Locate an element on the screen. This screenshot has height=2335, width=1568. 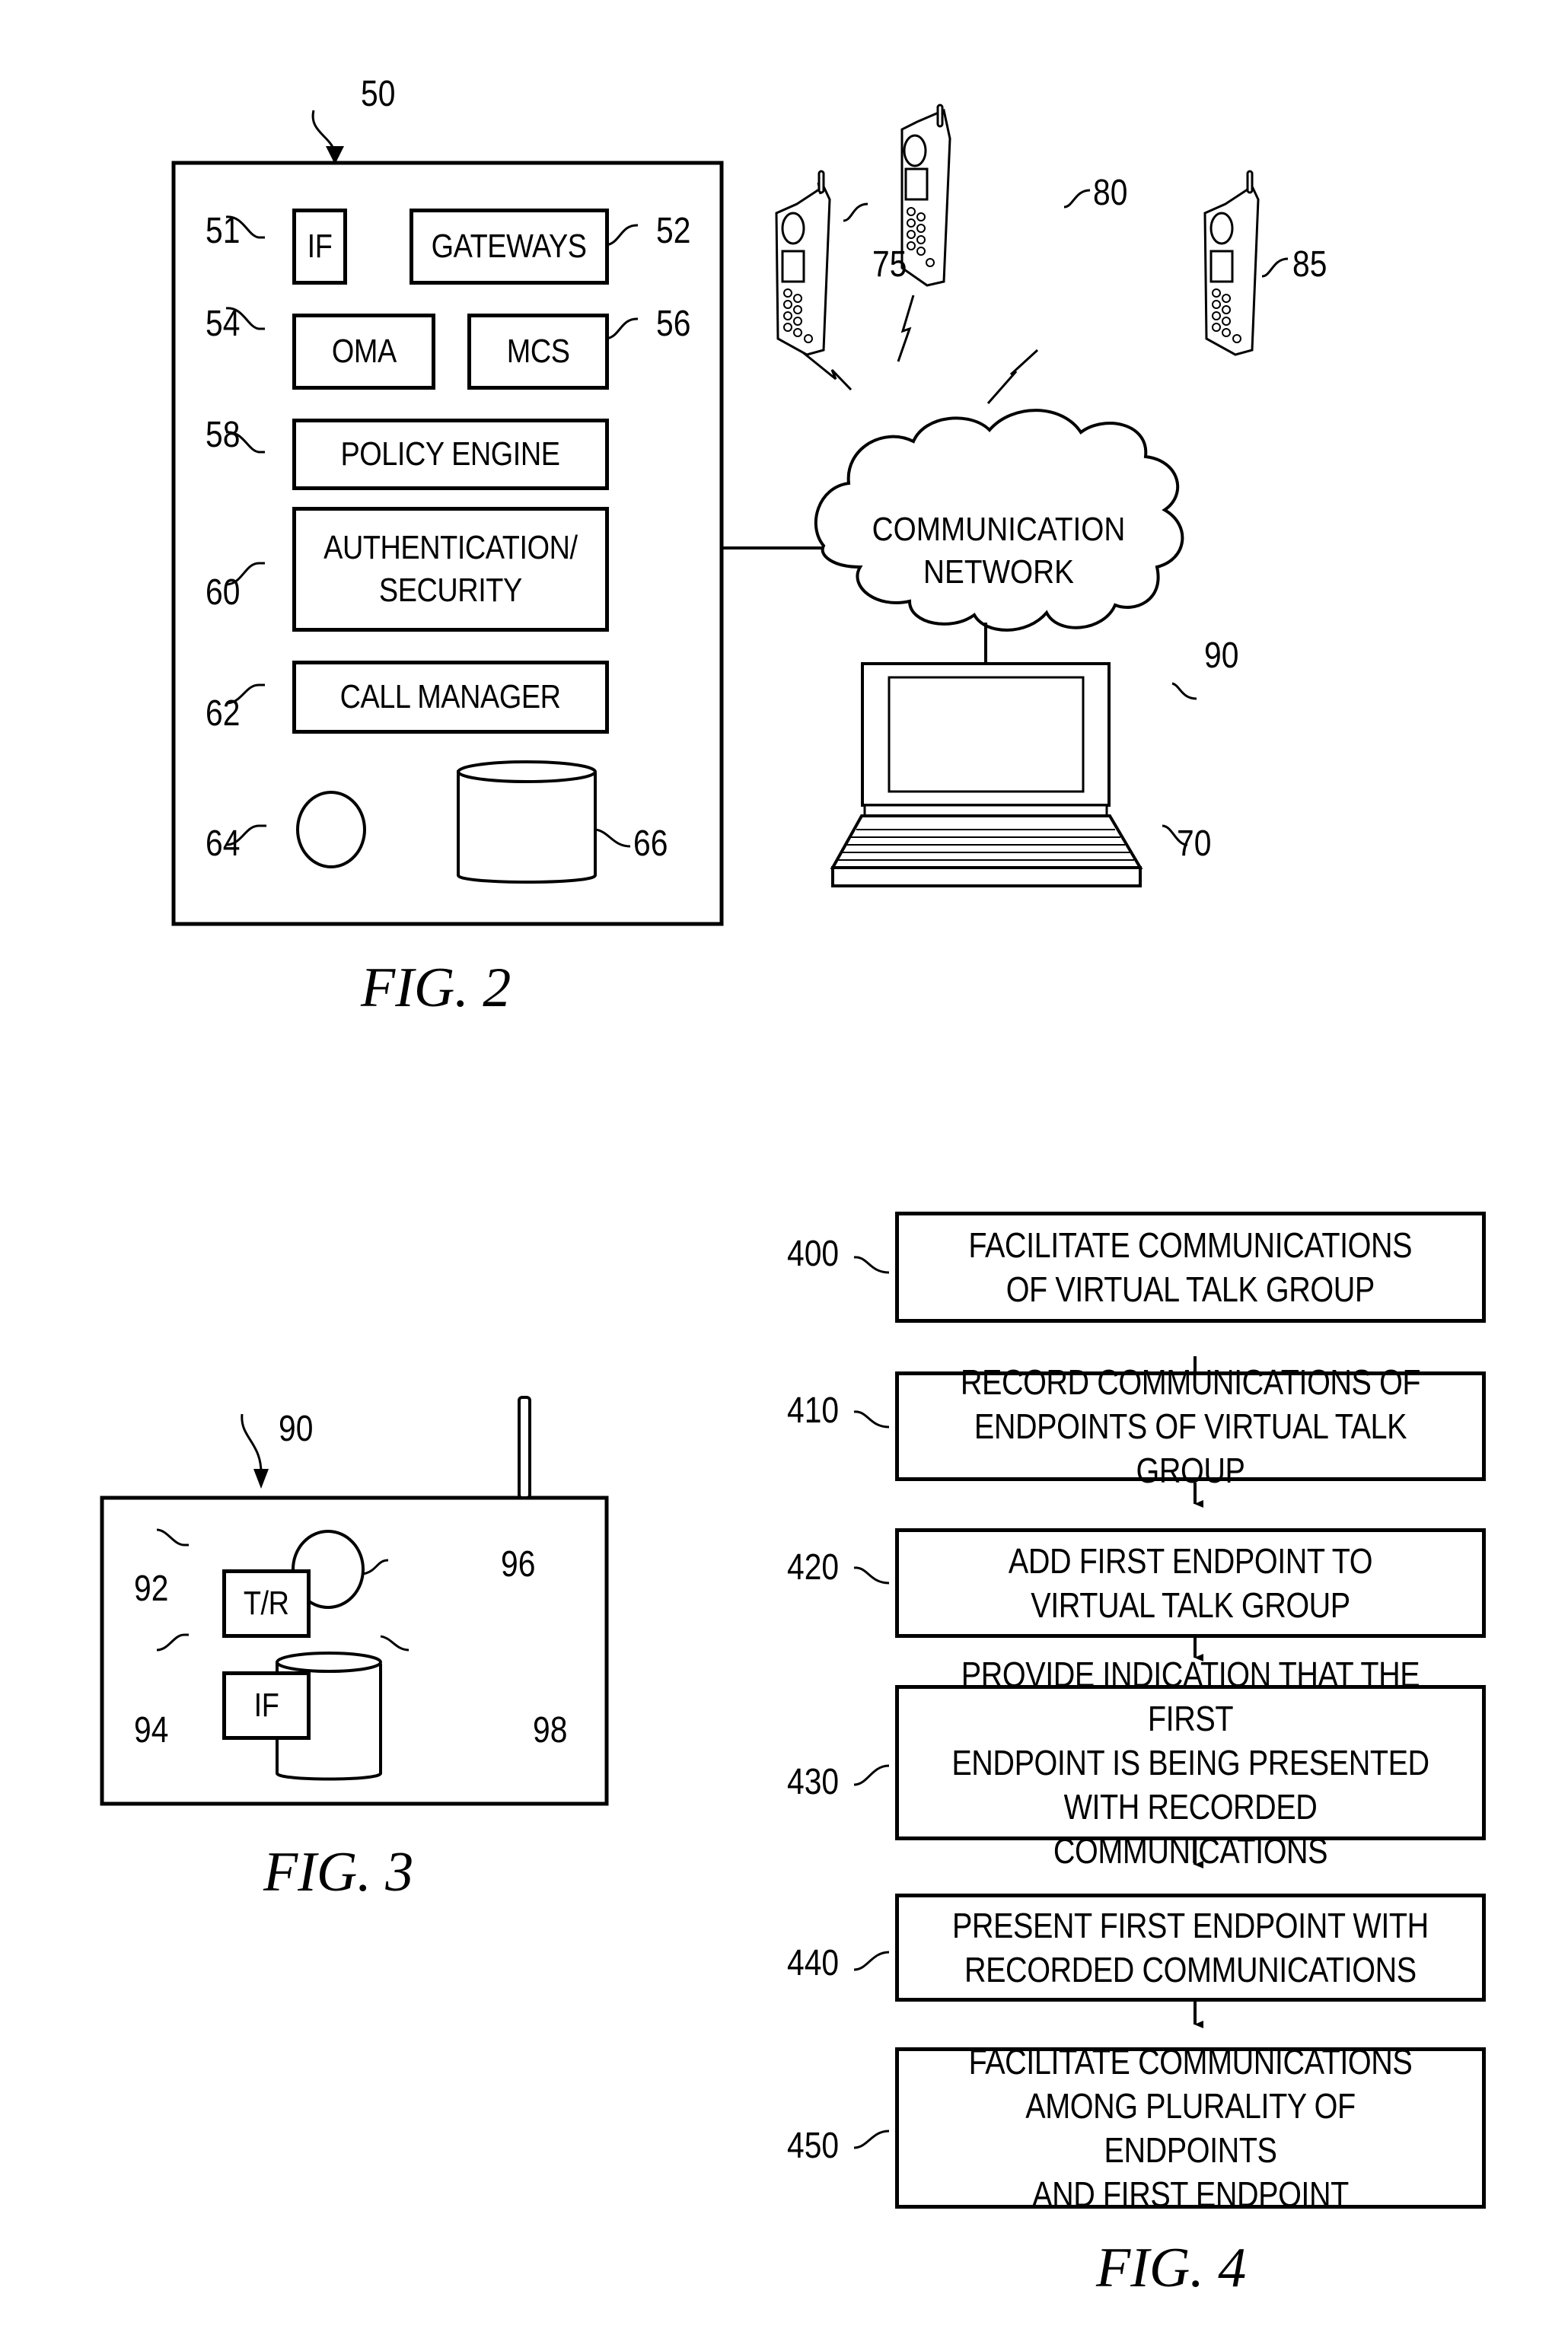
ref-450: 450 is located at coordinates (813, 2146).